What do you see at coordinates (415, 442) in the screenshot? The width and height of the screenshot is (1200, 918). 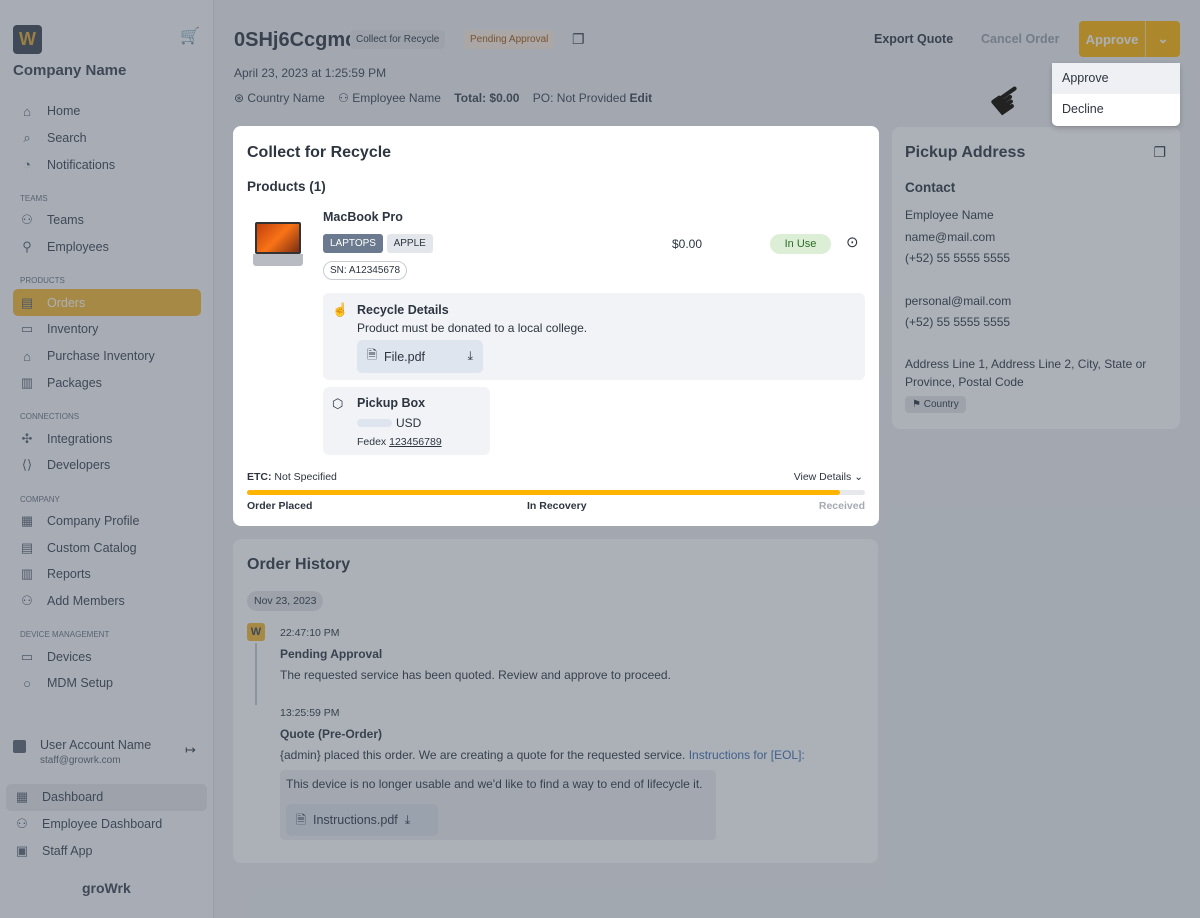 I see `tracking-link: 123456789` at bounding box center [415, 442].